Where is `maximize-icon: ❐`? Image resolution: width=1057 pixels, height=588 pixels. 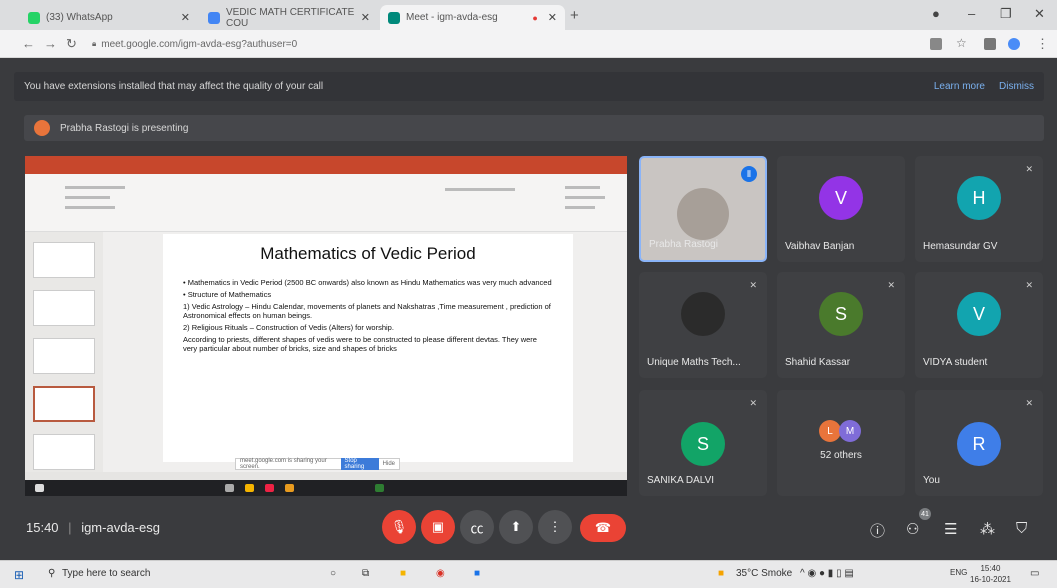
maximize-icon: ❐ is located at coordinates (1006, 14).